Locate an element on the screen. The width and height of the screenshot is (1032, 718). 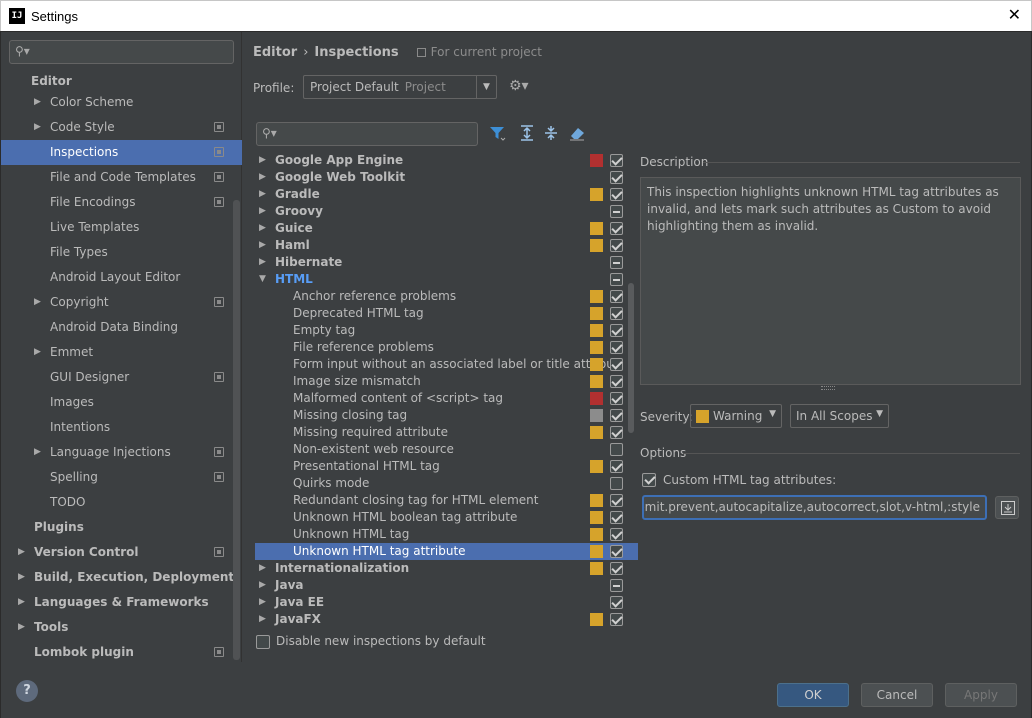
inspection-group: ▶ Guice is located at coordinates (446, 228).